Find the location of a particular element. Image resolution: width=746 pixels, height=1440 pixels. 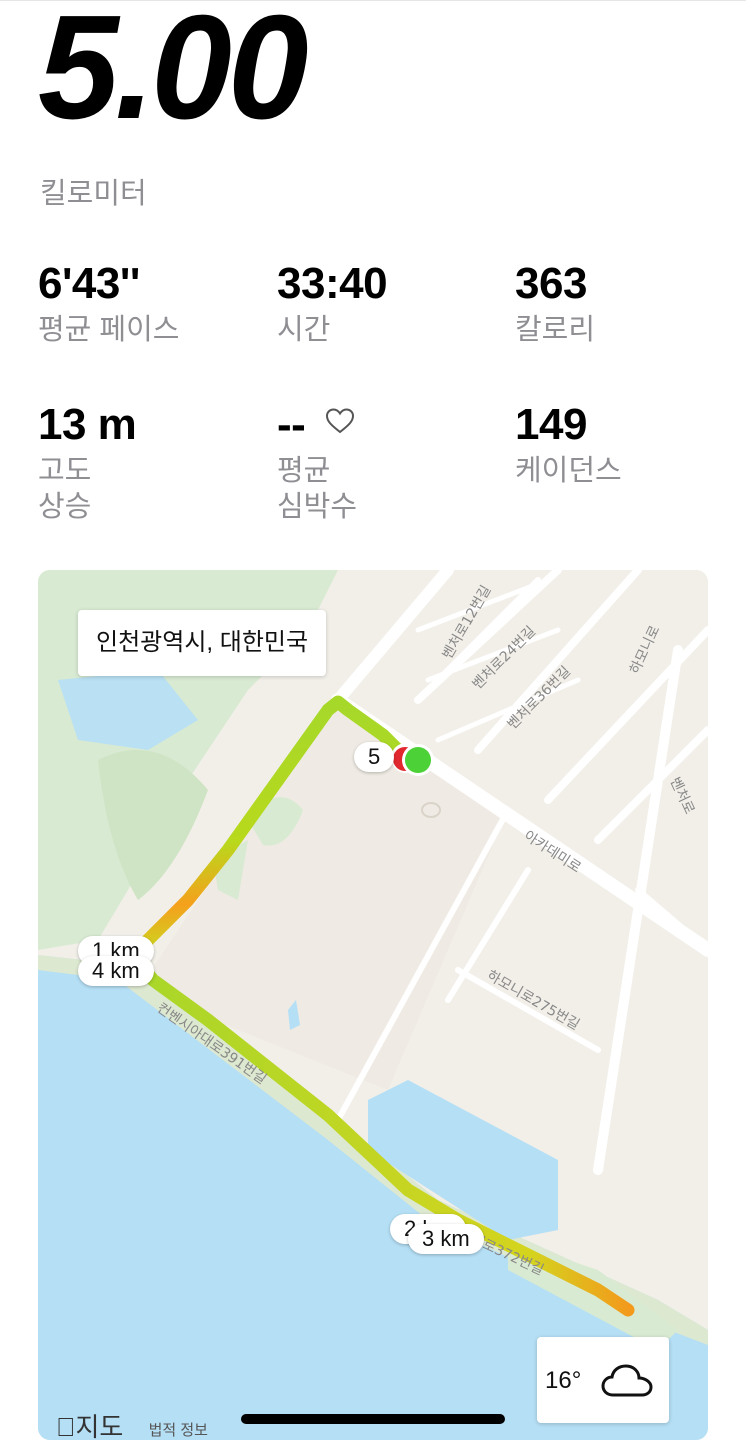

heart-outline-icon is located at coordinates (340, 421).